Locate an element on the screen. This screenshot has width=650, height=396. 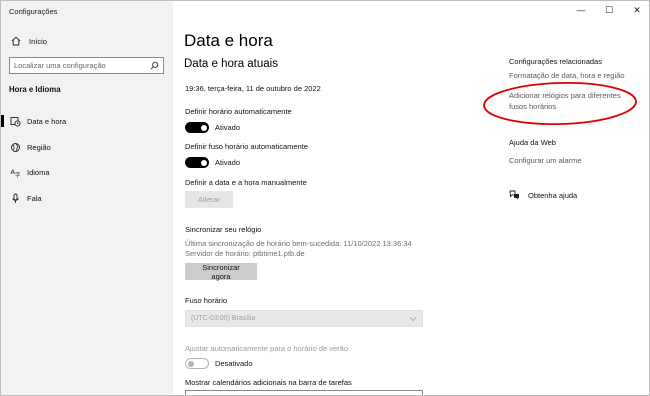
dst-toggle is located at coordinates (197, 363).